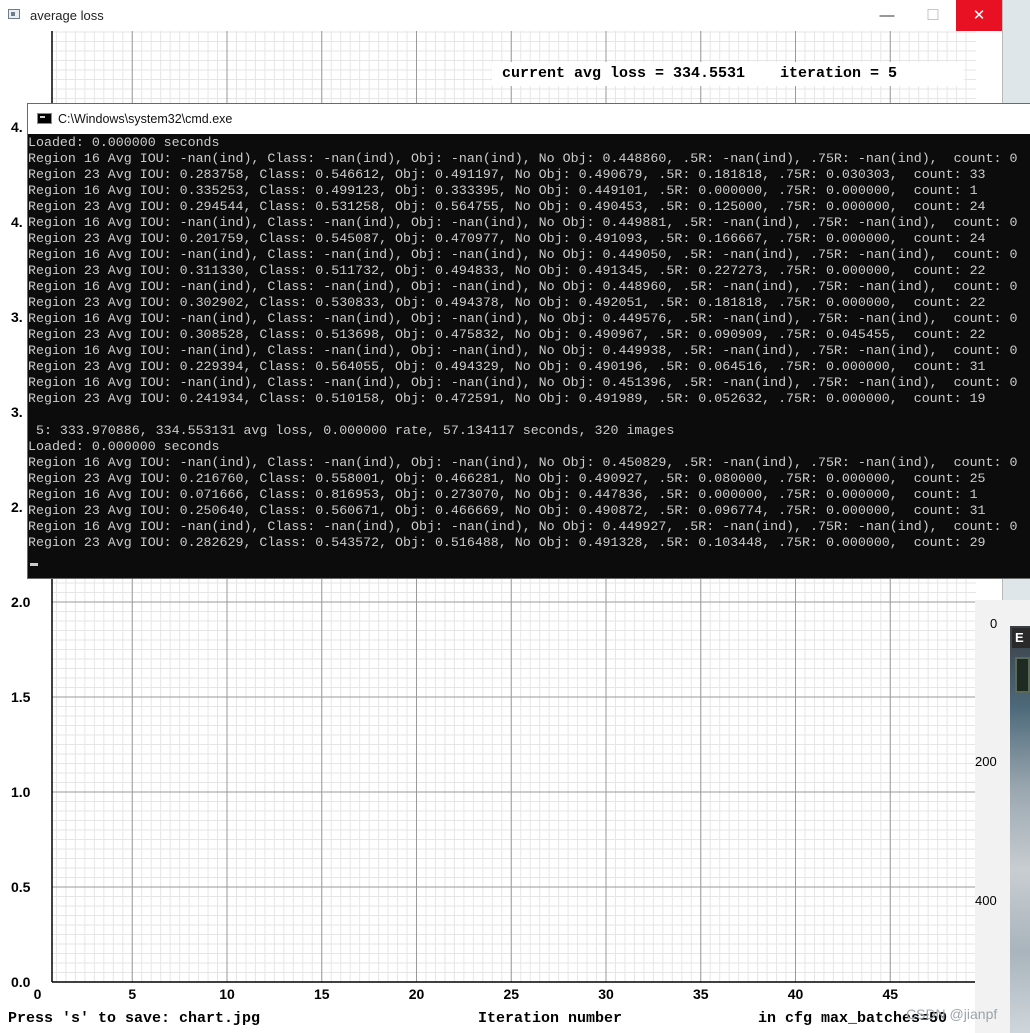 This screenshot has width=1030, height=1033. What do you see at coordinates (979, 15) in the screenshot?
I see `close-button: ✕` at bounding box center [979, 15].